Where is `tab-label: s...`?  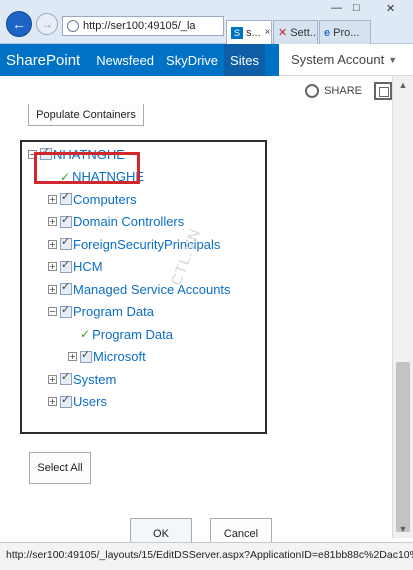 tab-label: s... is located at coordinates (253, 32).